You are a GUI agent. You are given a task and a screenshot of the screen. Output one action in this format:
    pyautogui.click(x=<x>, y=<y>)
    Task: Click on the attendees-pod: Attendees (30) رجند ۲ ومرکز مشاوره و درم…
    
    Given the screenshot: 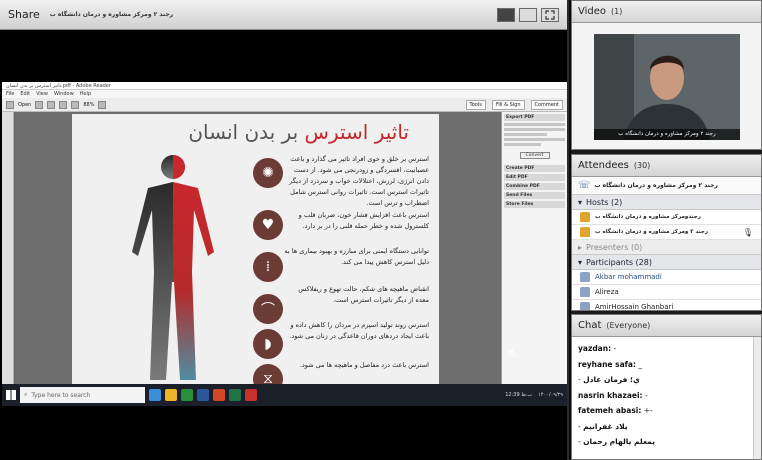 What is the action you would take?
    pyautogui.click(x=666, y=232)
    